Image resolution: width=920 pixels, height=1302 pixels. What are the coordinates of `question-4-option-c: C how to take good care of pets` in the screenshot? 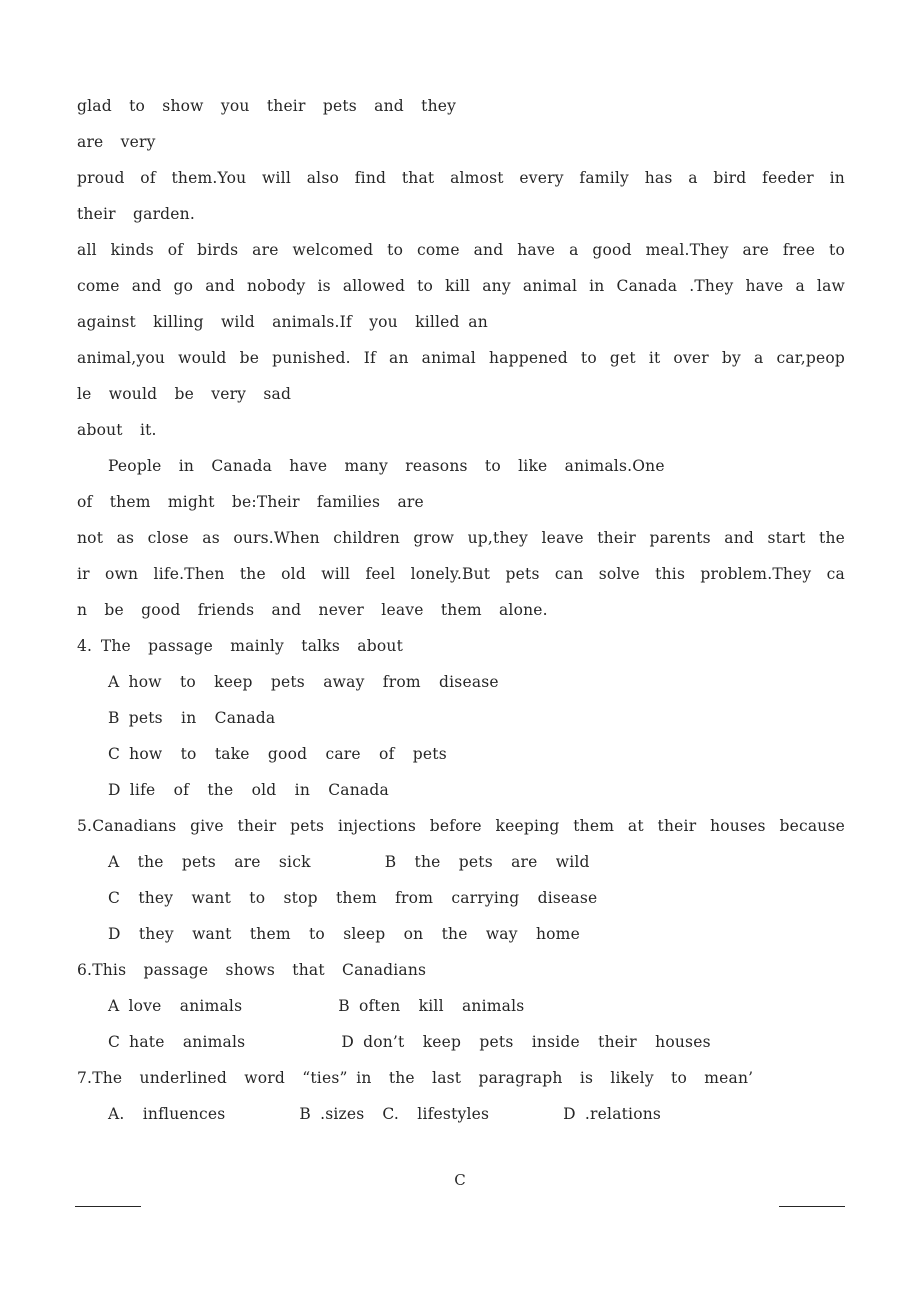 It's located at (461, 754).